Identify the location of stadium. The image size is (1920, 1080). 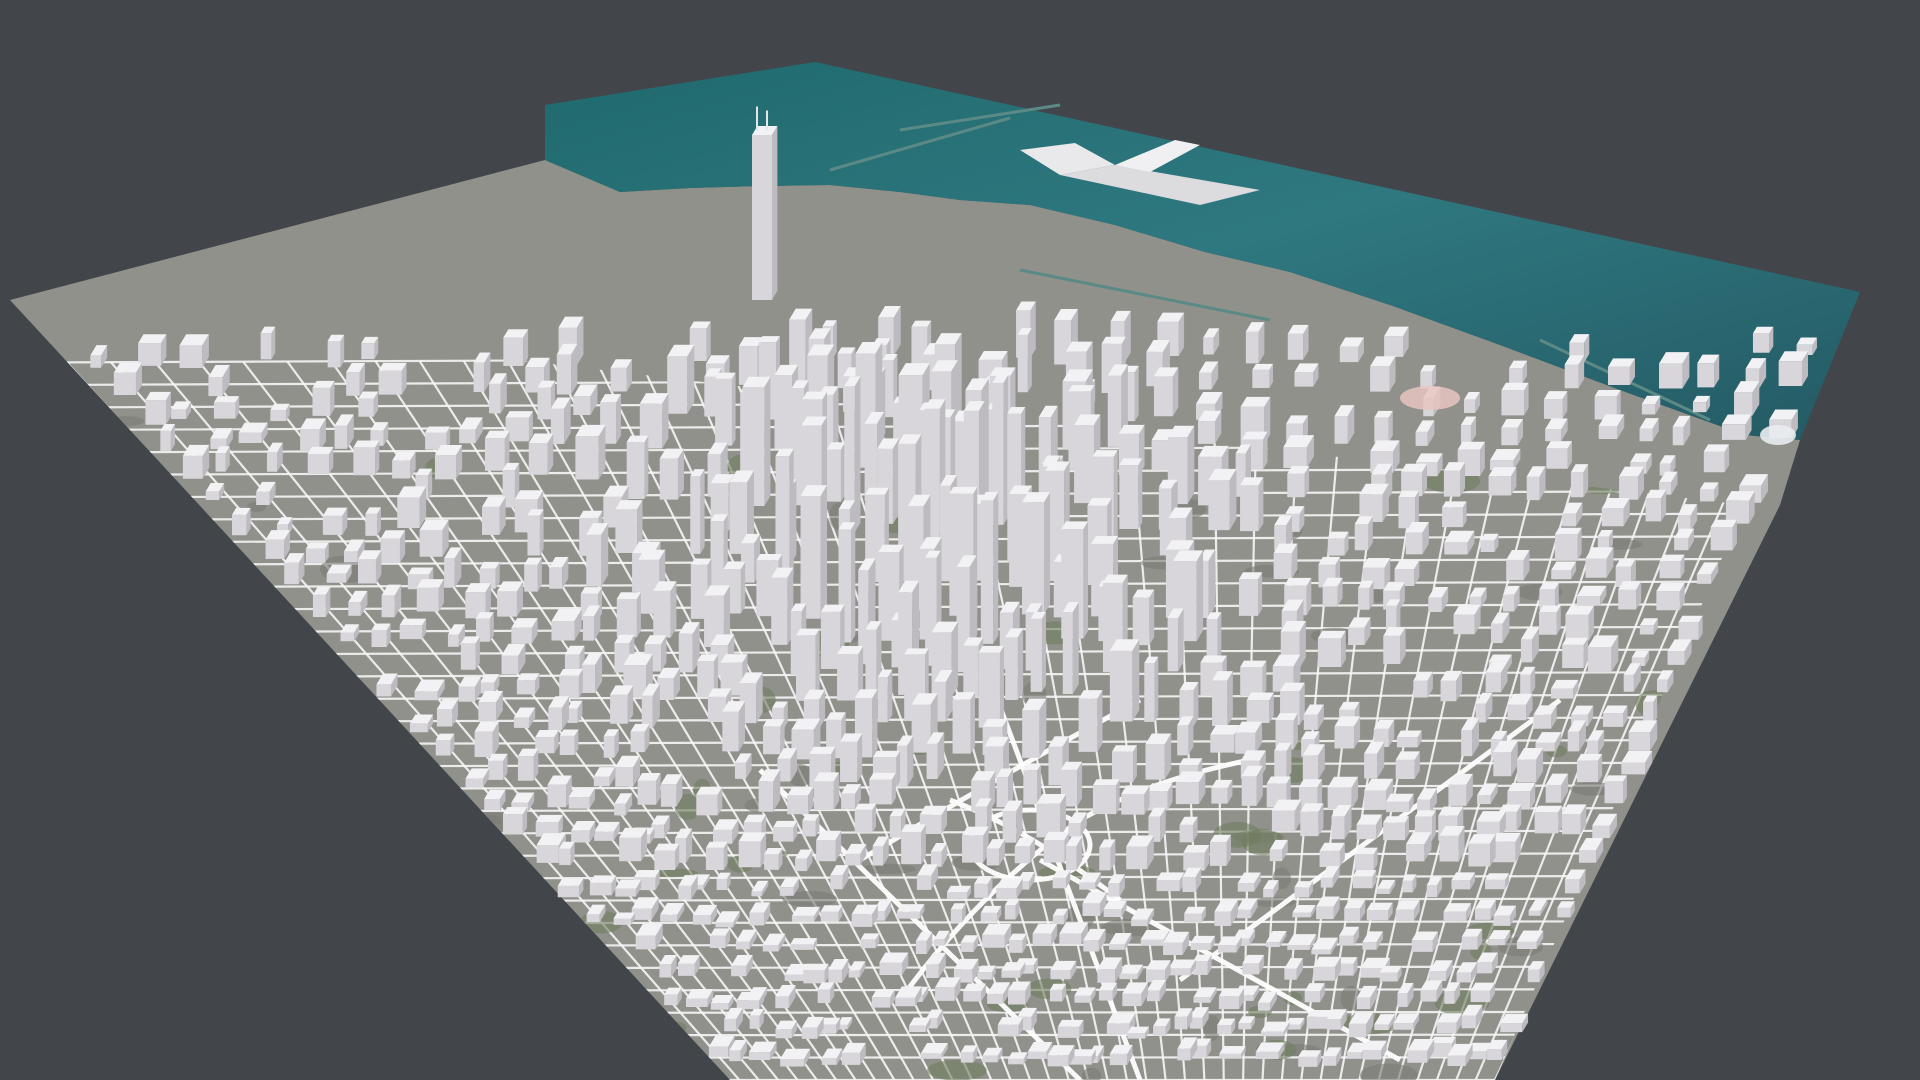
(1430, 398).